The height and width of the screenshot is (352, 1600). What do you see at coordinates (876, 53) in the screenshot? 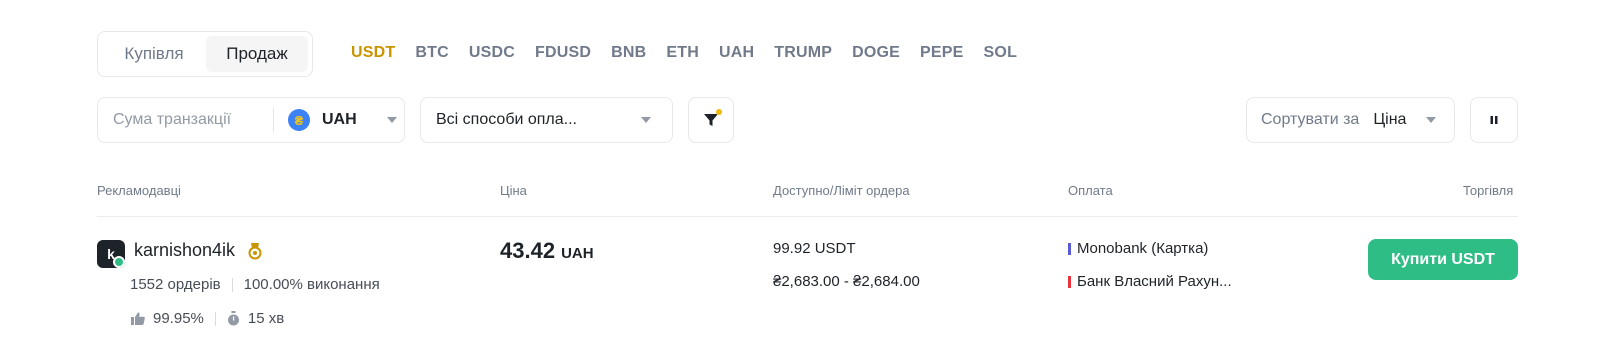
I see `coin-tab-doge: DOGE` at bounding box center [876, 53].